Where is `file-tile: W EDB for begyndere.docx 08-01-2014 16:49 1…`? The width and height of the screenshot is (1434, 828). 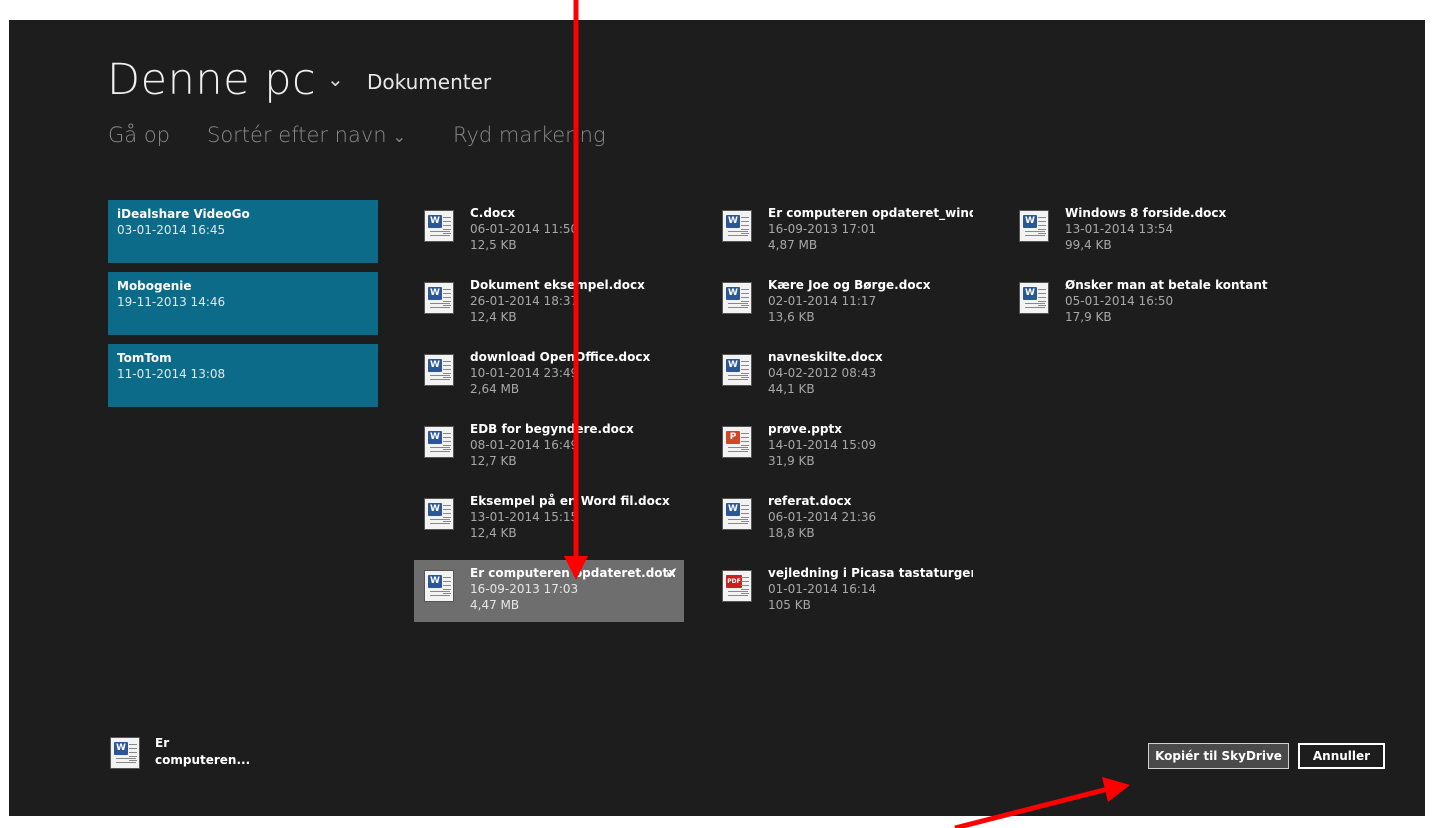 file-tile: W EDB for begyndere.docx 08-01-2014 16:49 1… is located at coordinates (549, 447).